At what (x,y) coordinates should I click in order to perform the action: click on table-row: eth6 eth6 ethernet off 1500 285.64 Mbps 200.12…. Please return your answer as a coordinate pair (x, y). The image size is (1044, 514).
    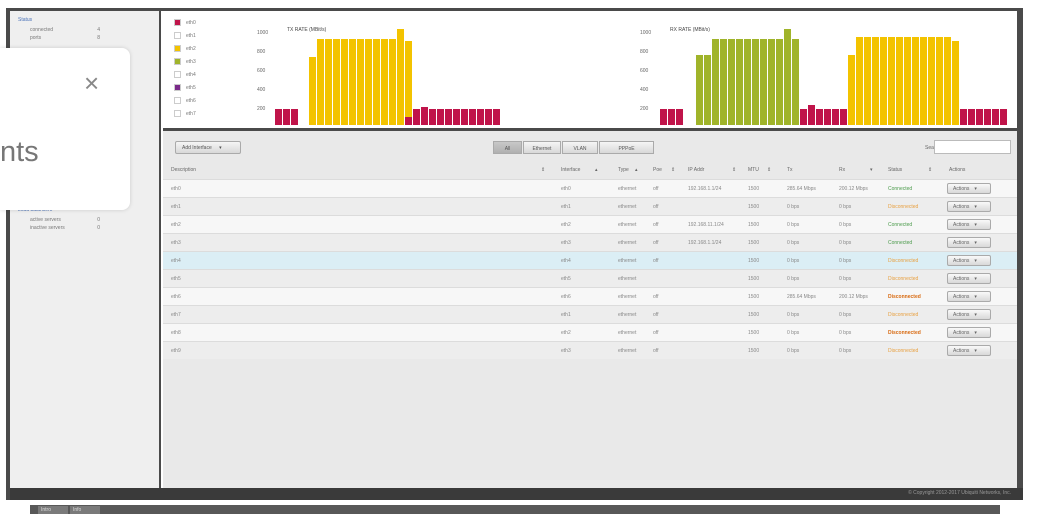
    Looking at the image, I should click on (590, 296).